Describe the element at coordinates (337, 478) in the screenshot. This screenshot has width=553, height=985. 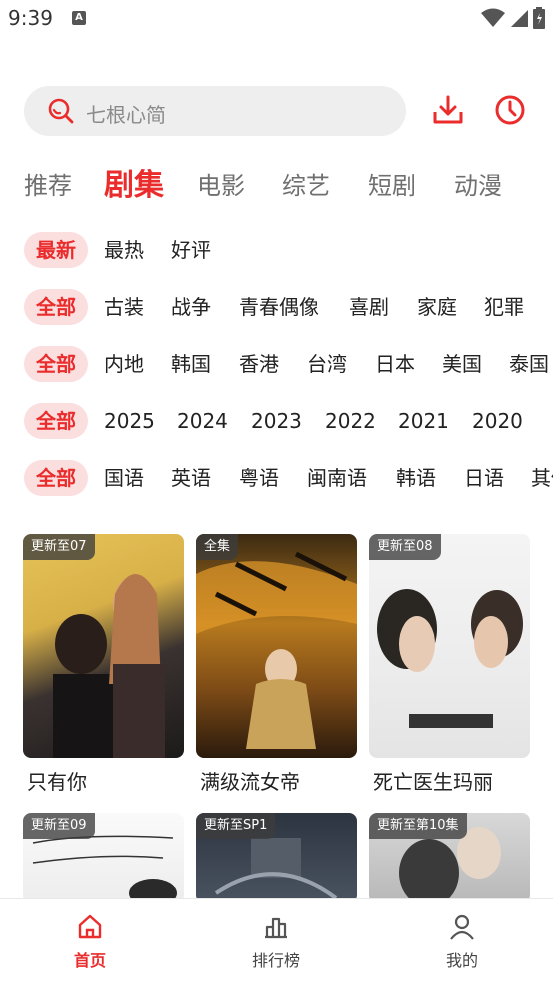
I see `filter-chip: 闽南语` at that location.